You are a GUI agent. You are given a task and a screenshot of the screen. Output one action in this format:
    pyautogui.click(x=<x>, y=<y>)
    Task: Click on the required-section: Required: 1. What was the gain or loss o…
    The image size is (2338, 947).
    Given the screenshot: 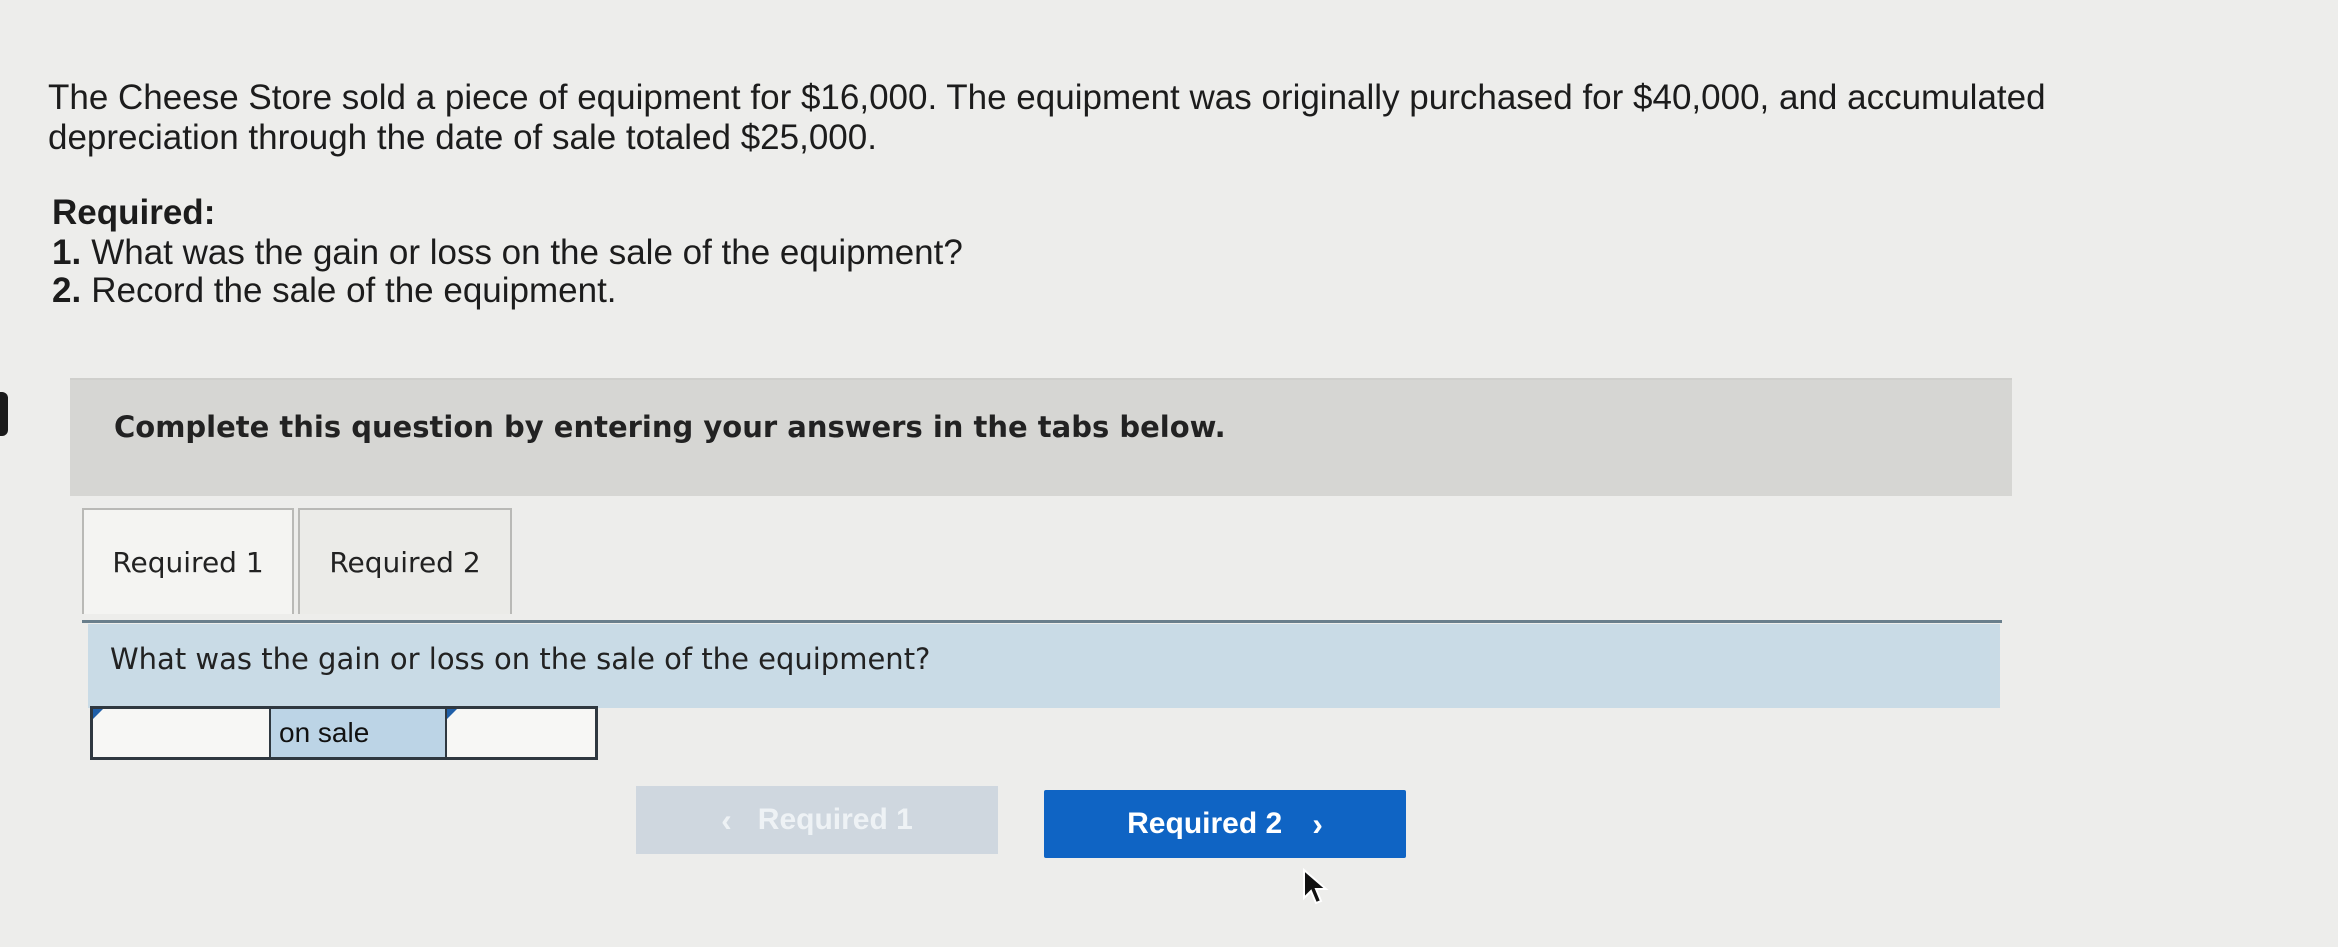 What is the action you would take?
    pyautogui.click(x=507, y=252)
    